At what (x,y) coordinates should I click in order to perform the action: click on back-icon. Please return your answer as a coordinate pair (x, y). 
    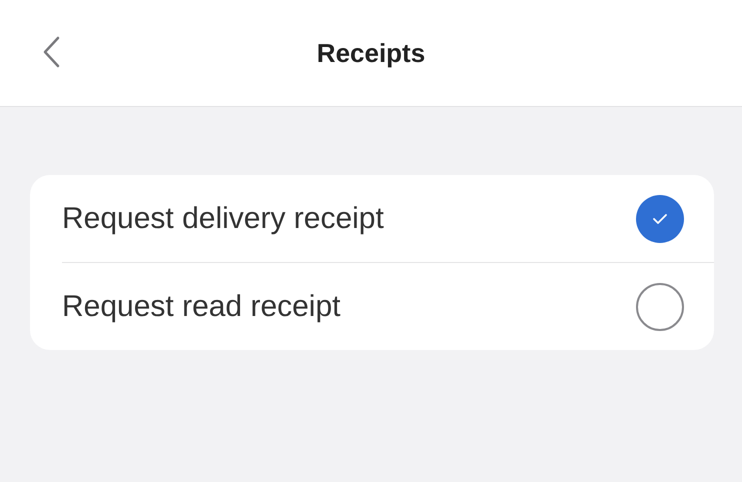
    Looking at the image, I should click on (51, 52).